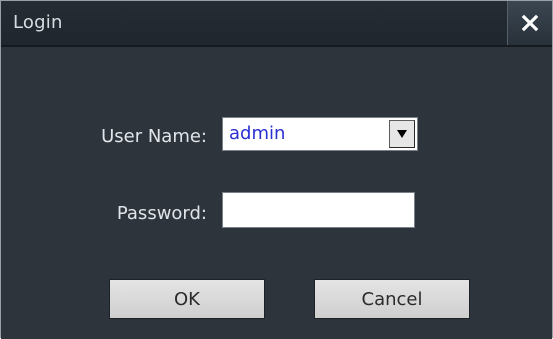 This screenshot has width=553, height=339. What do you see at coordinates (320, 134) in the screenshot?
I see `username-select: admin` at bounding box center [320, 134].